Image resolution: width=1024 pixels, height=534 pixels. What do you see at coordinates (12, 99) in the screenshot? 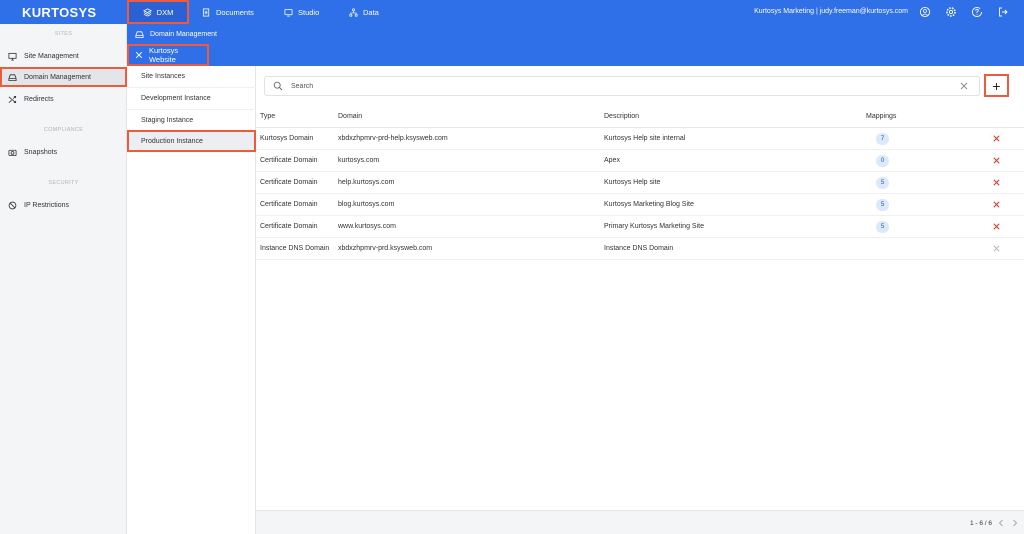
I see `shuffle-icon` at bounding box center [12, 99].